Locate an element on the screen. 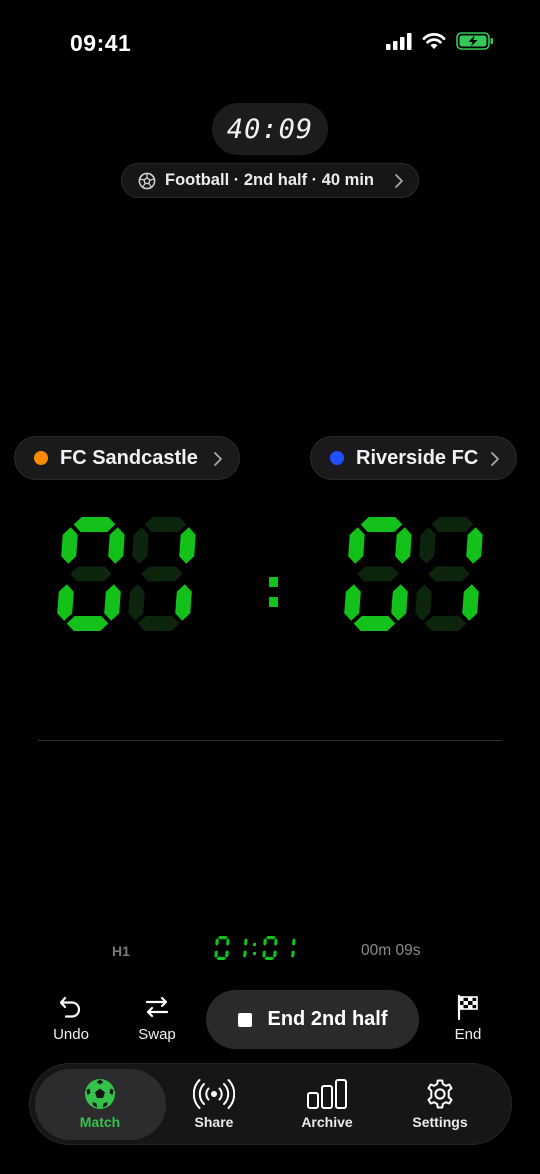  period-summary-row: H1 00m 09s is located at coordinates (270, 950).